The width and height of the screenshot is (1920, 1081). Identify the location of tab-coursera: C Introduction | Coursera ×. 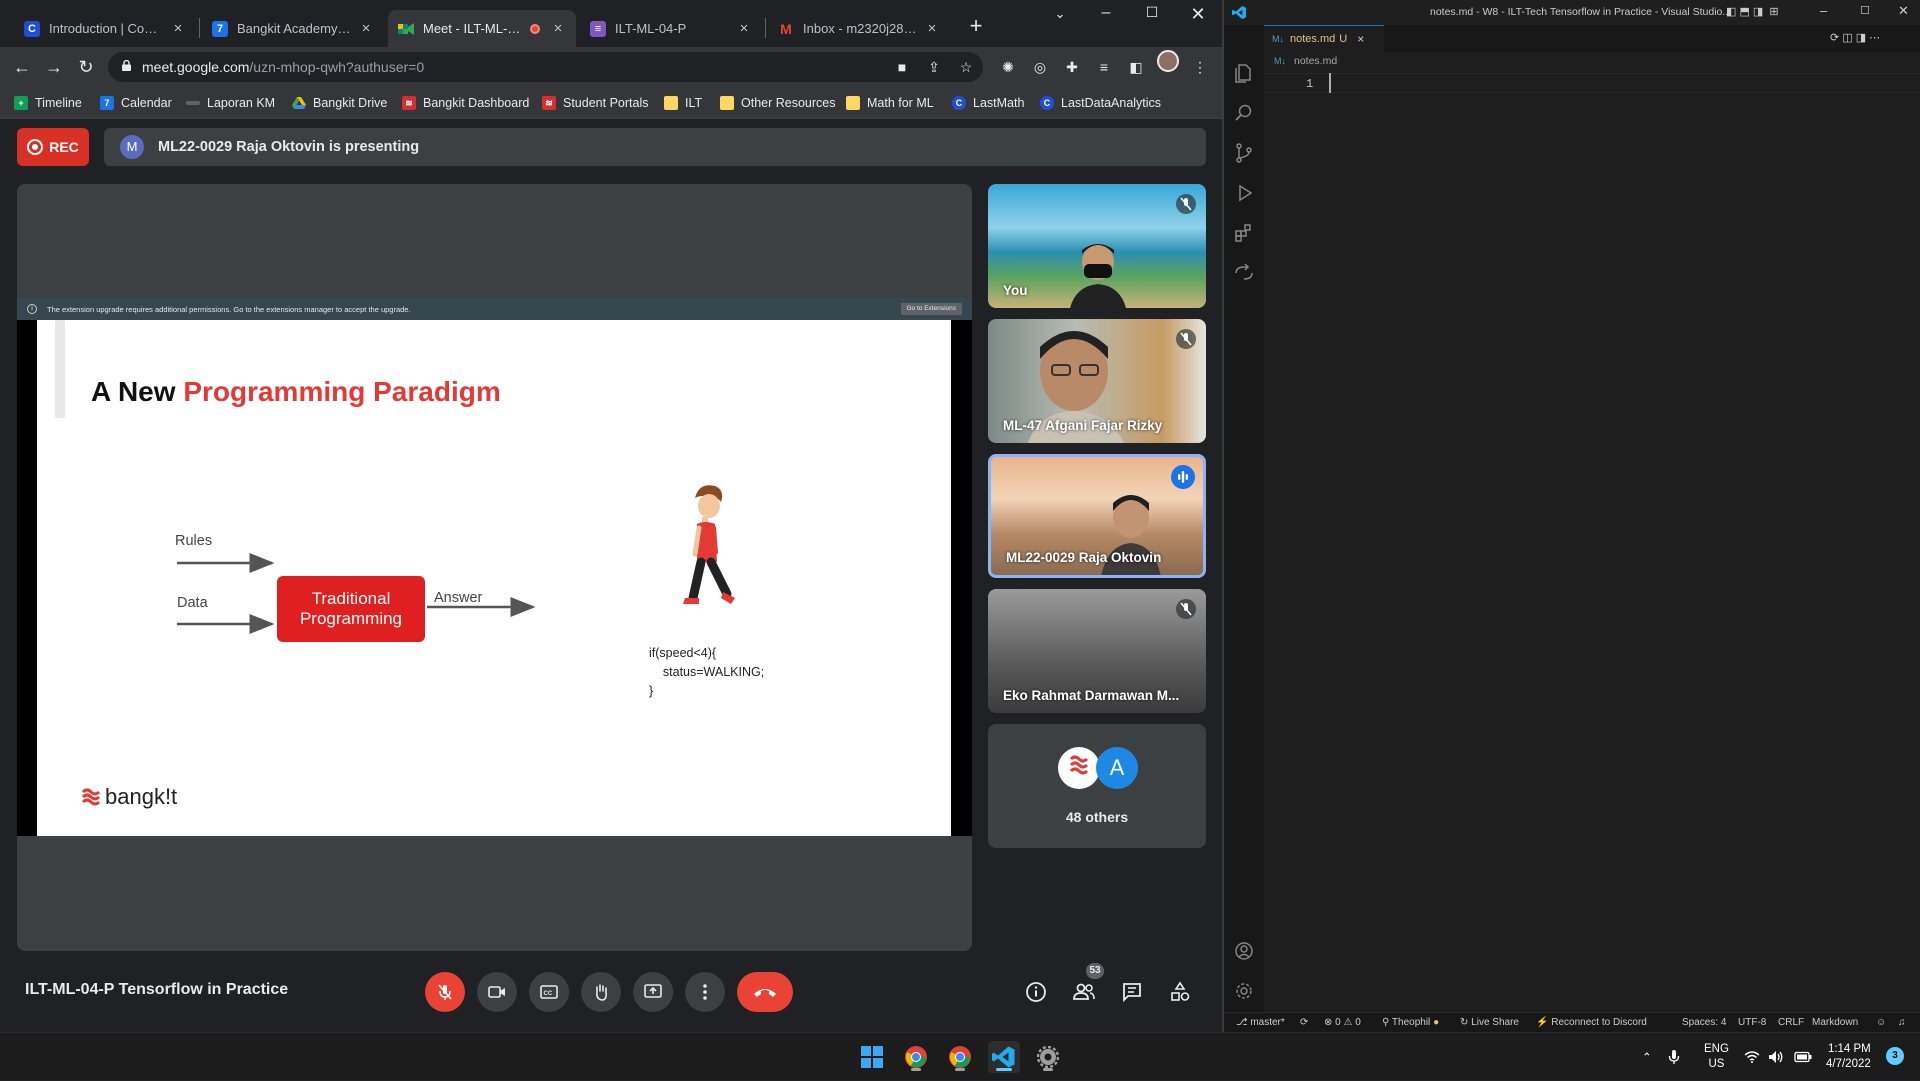
(105, 28).